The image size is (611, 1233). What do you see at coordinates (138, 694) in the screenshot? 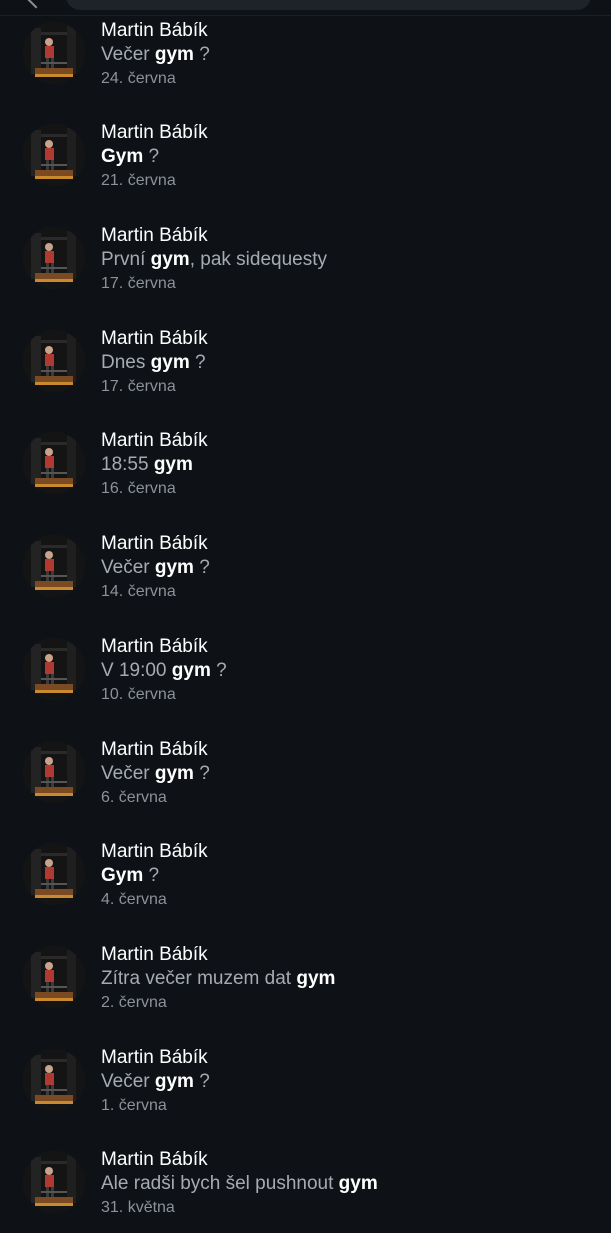
I see `message-date: 10. června` at bounding box center [138, 694].